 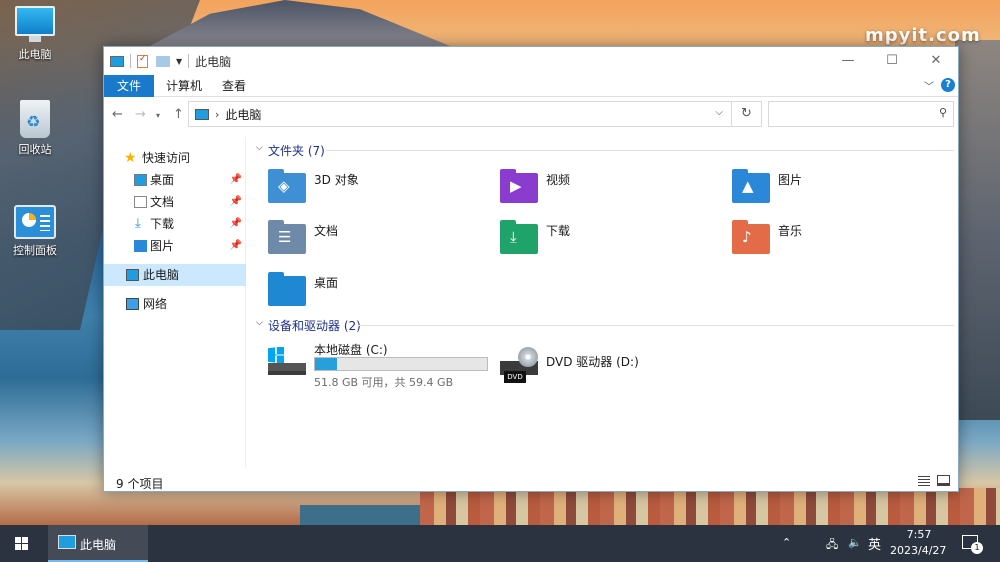 I want to click on sidebar-item-label: 快速访问, so click(x=166, y=158).